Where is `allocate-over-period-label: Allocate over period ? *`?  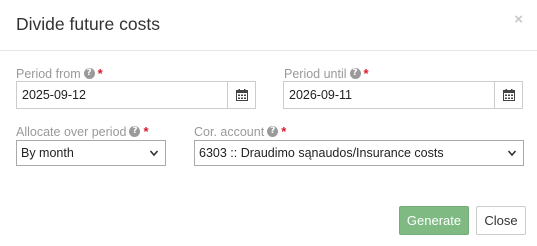 allocate-over-period-label: Allocate over period ? * is located at coordinates (82, 131).